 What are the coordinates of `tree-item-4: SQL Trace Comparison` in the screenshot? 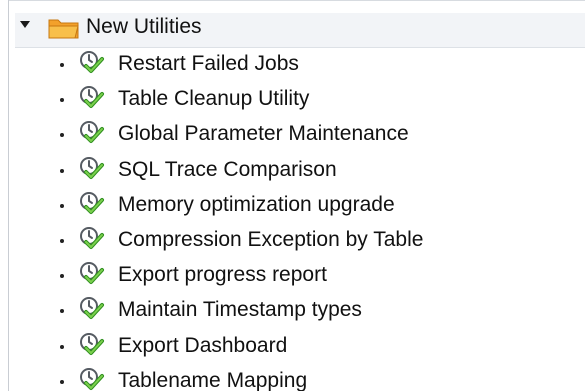 It's located at (315, 170).